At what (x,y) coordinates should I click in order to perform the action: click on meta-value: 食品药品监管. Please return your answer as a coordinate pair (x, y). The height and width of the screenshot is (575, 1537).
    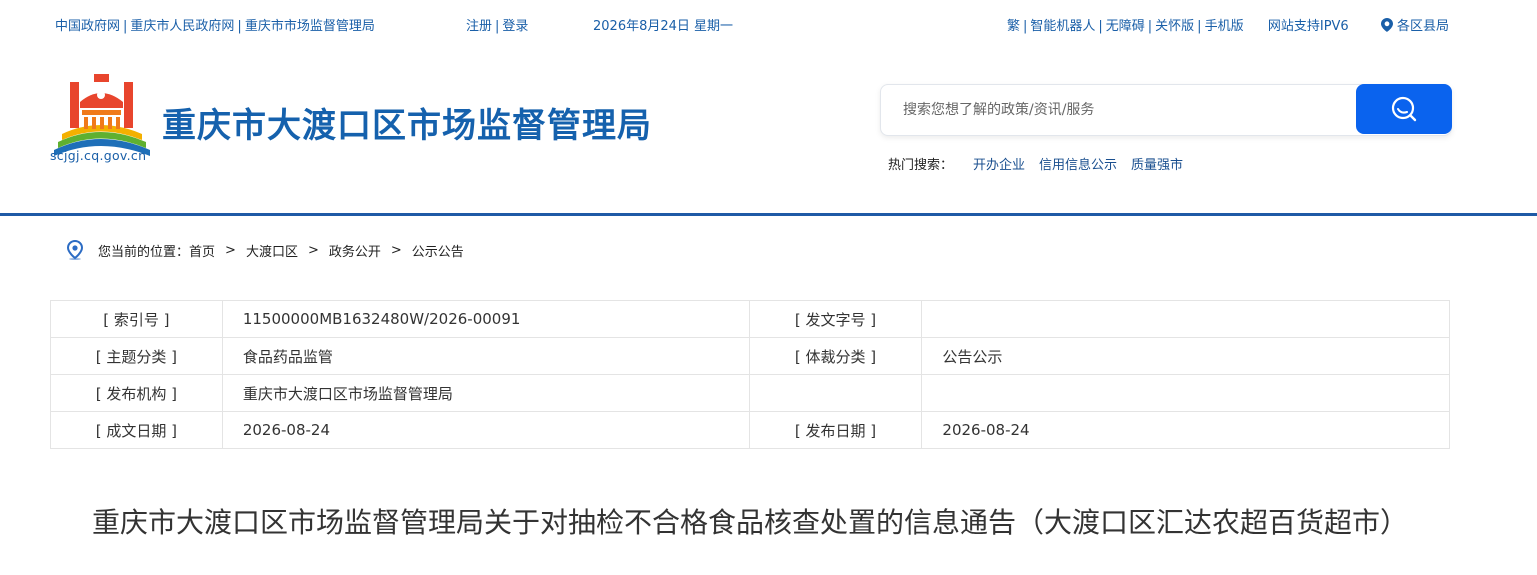
    Looking at the image, I should click on (485, 356).